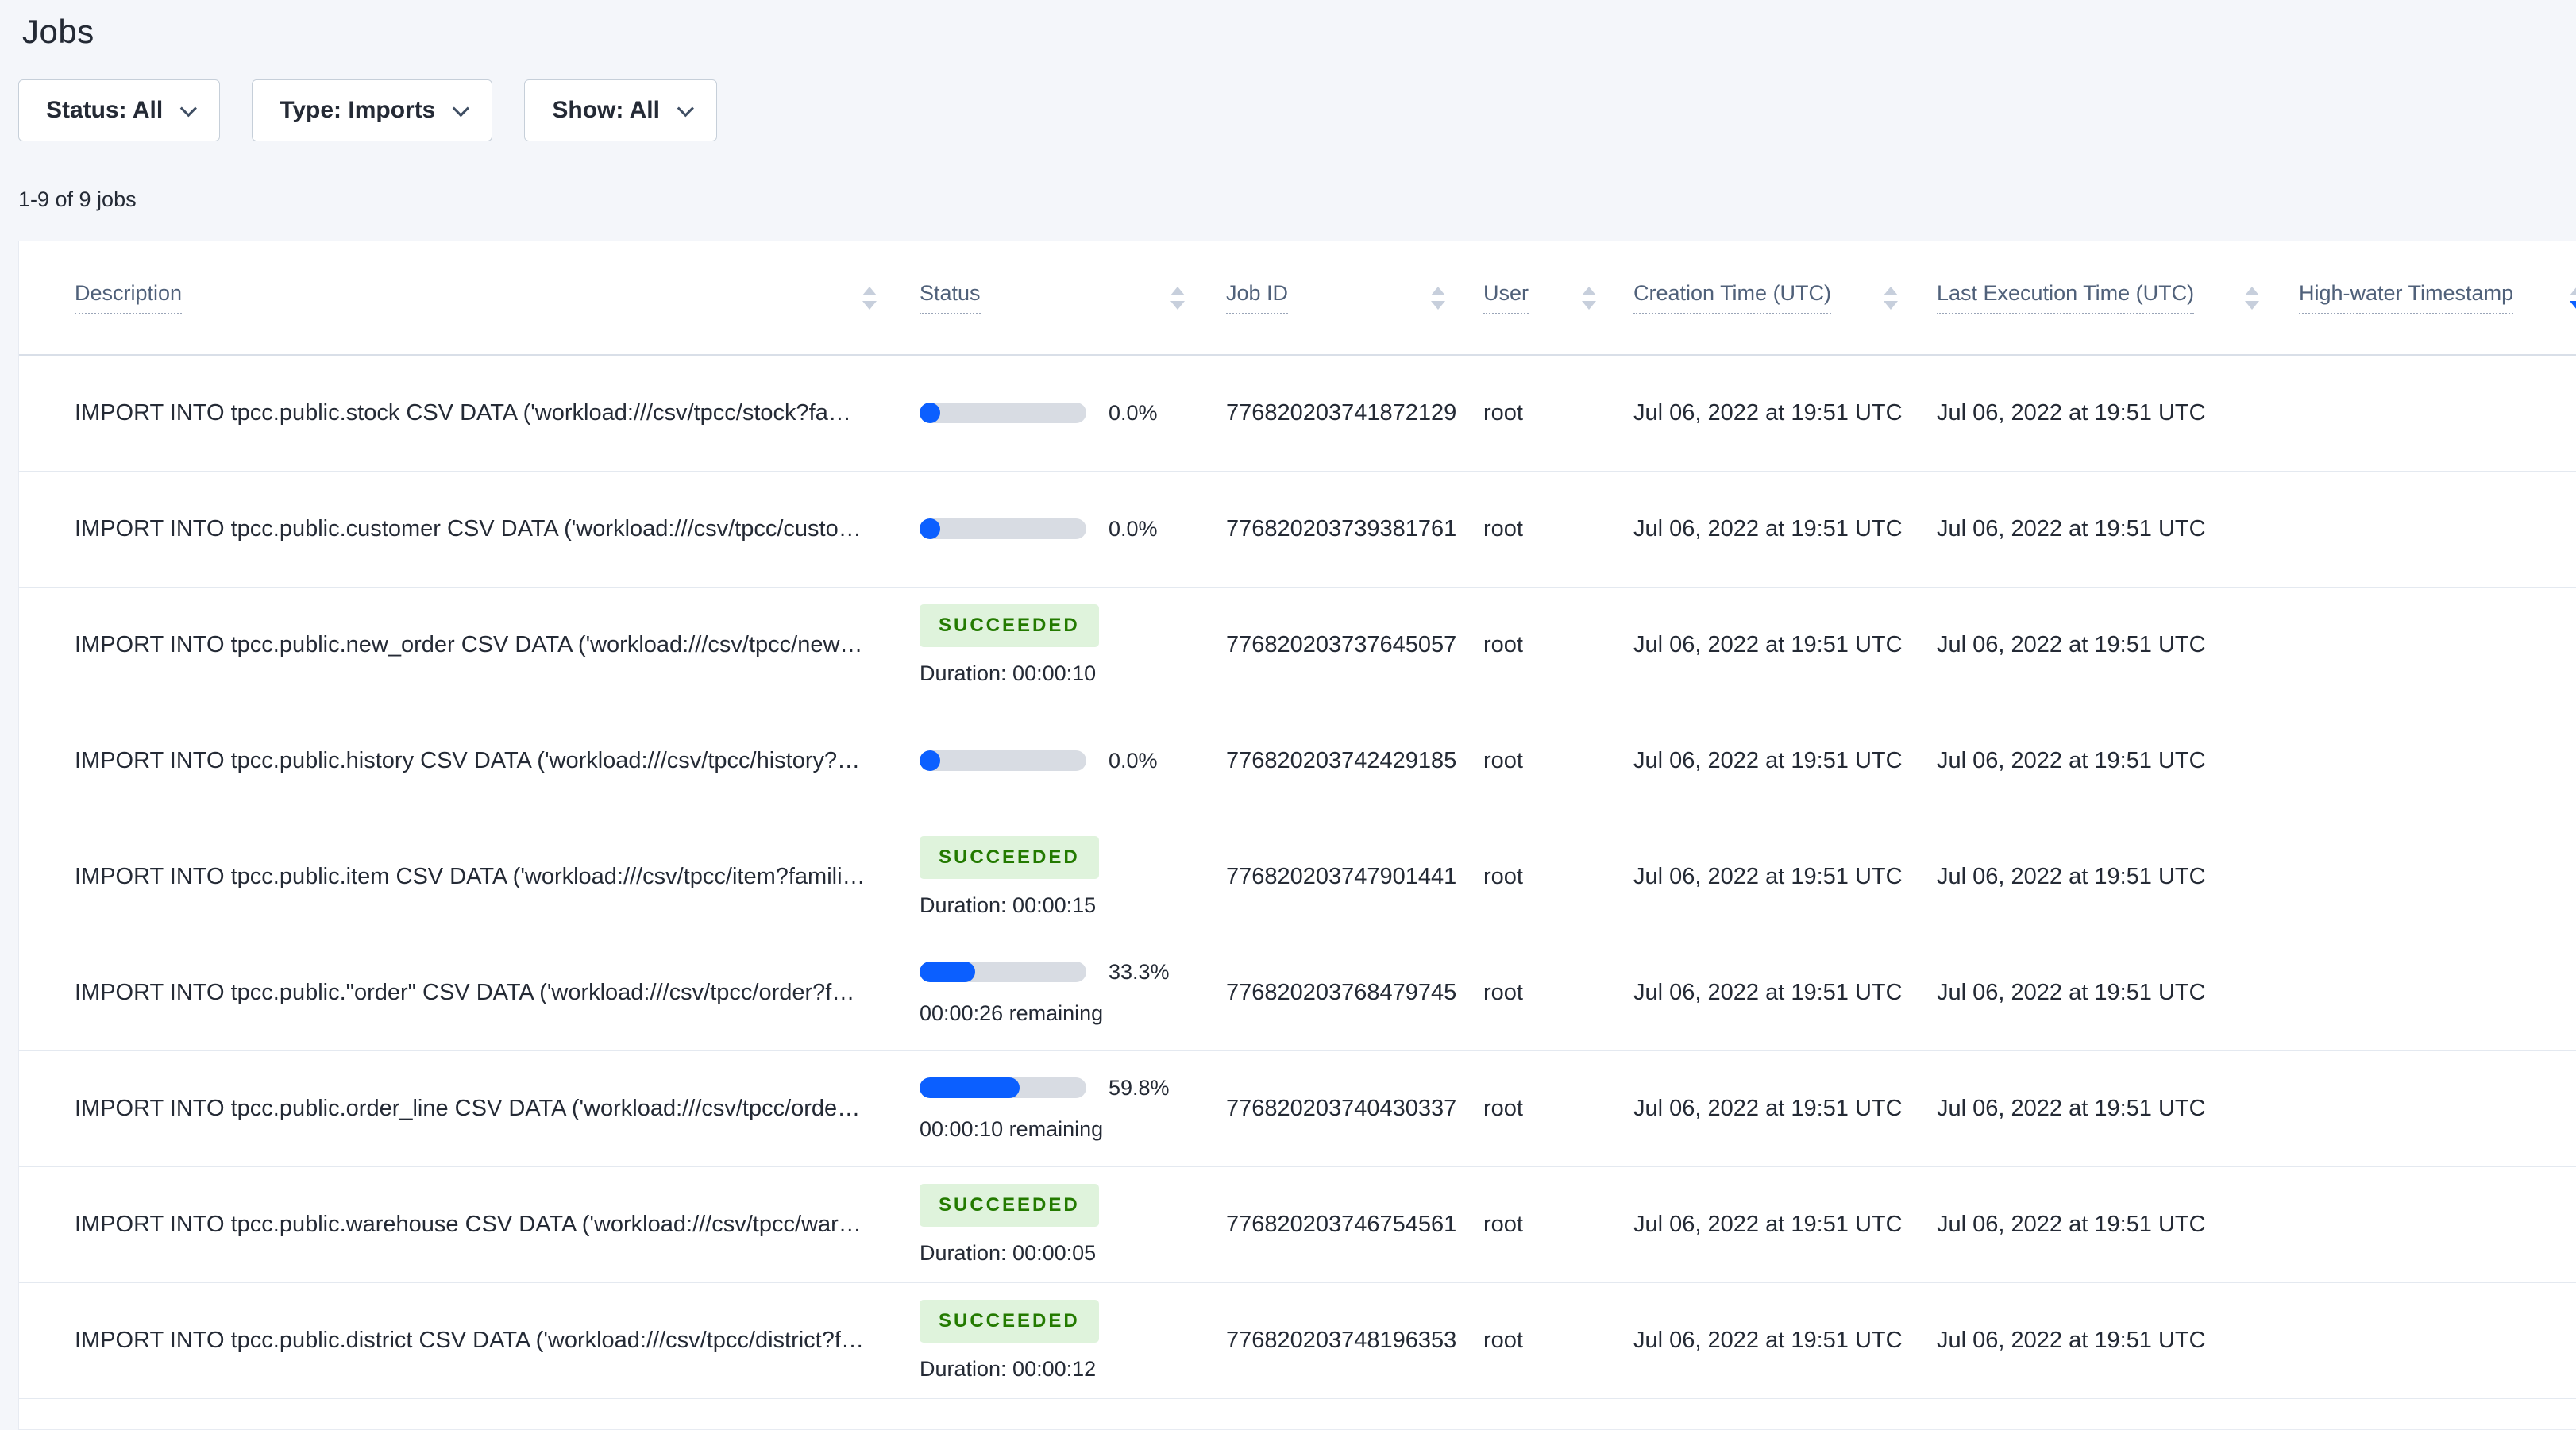 The image size is (2576, 1430). Describe the element at coordinates (188, 108) in the screenshot. I see `chevron-down-icon` at that location.